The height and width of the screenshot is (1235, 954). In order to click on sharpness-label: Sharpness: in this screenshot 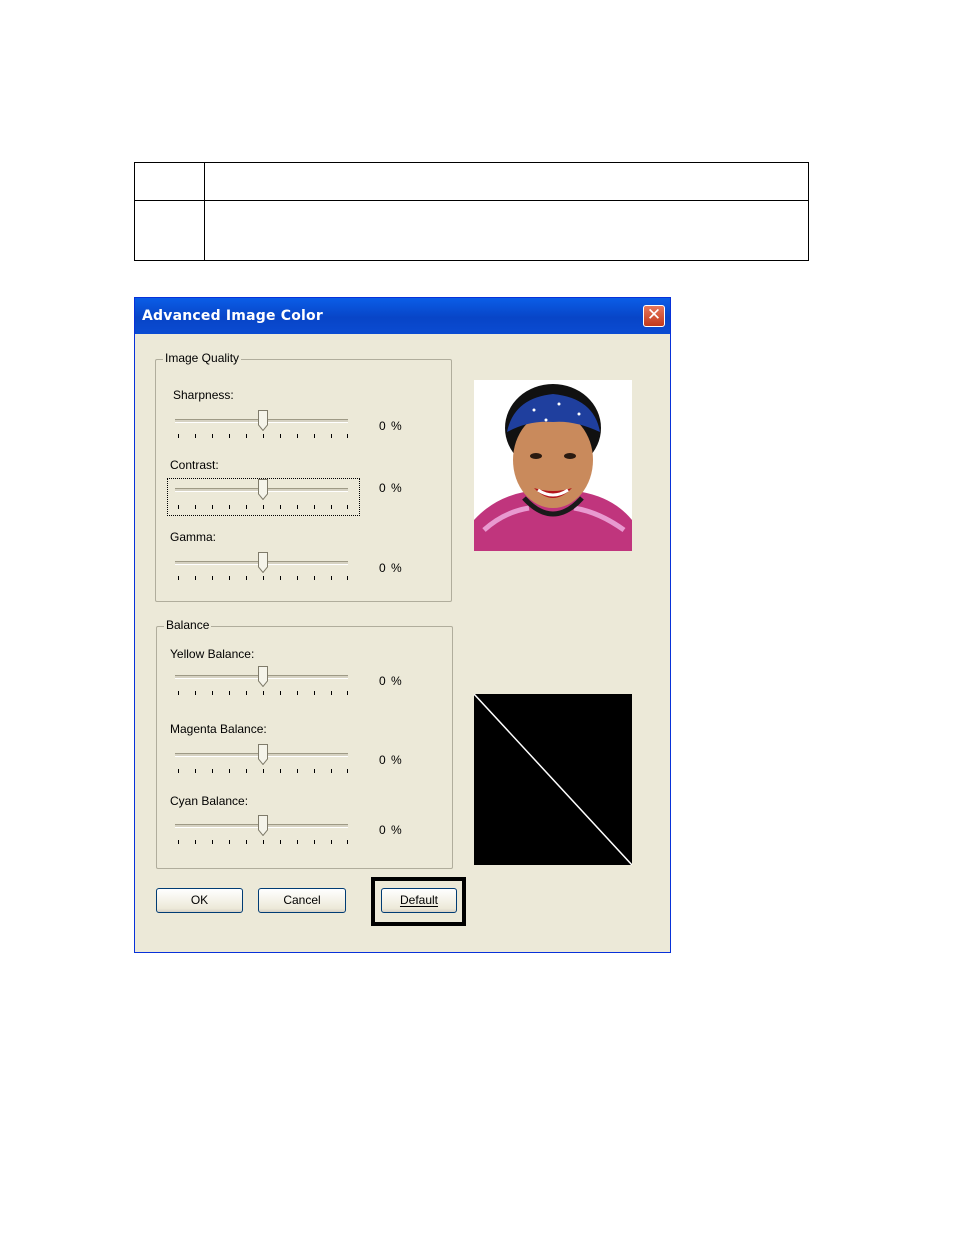, I will do `click(203, 395)`.